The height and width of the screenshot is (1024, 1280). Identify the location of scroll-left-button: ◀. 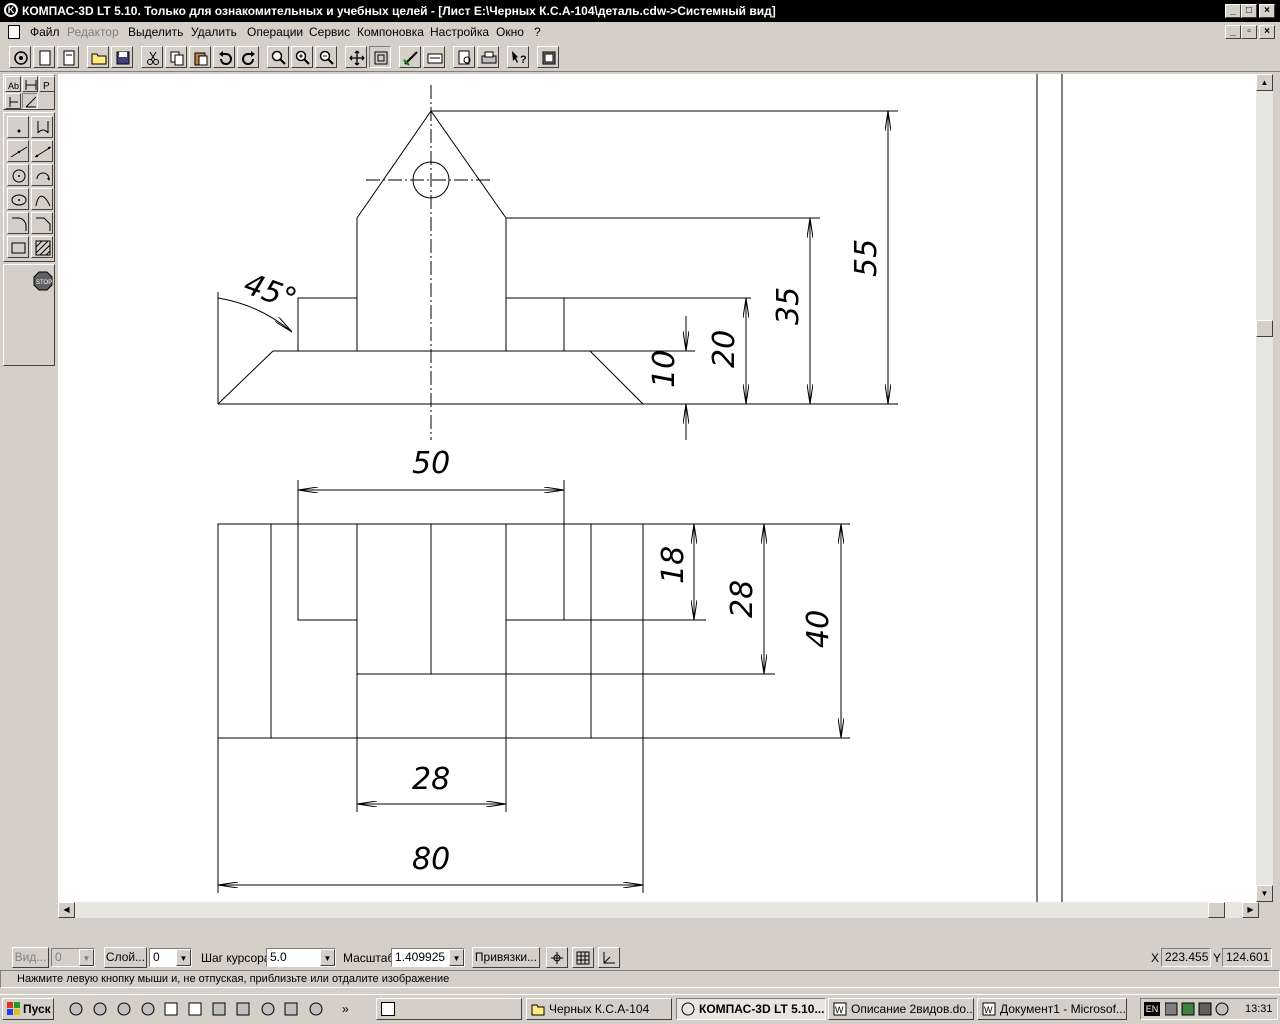
(66, 910).